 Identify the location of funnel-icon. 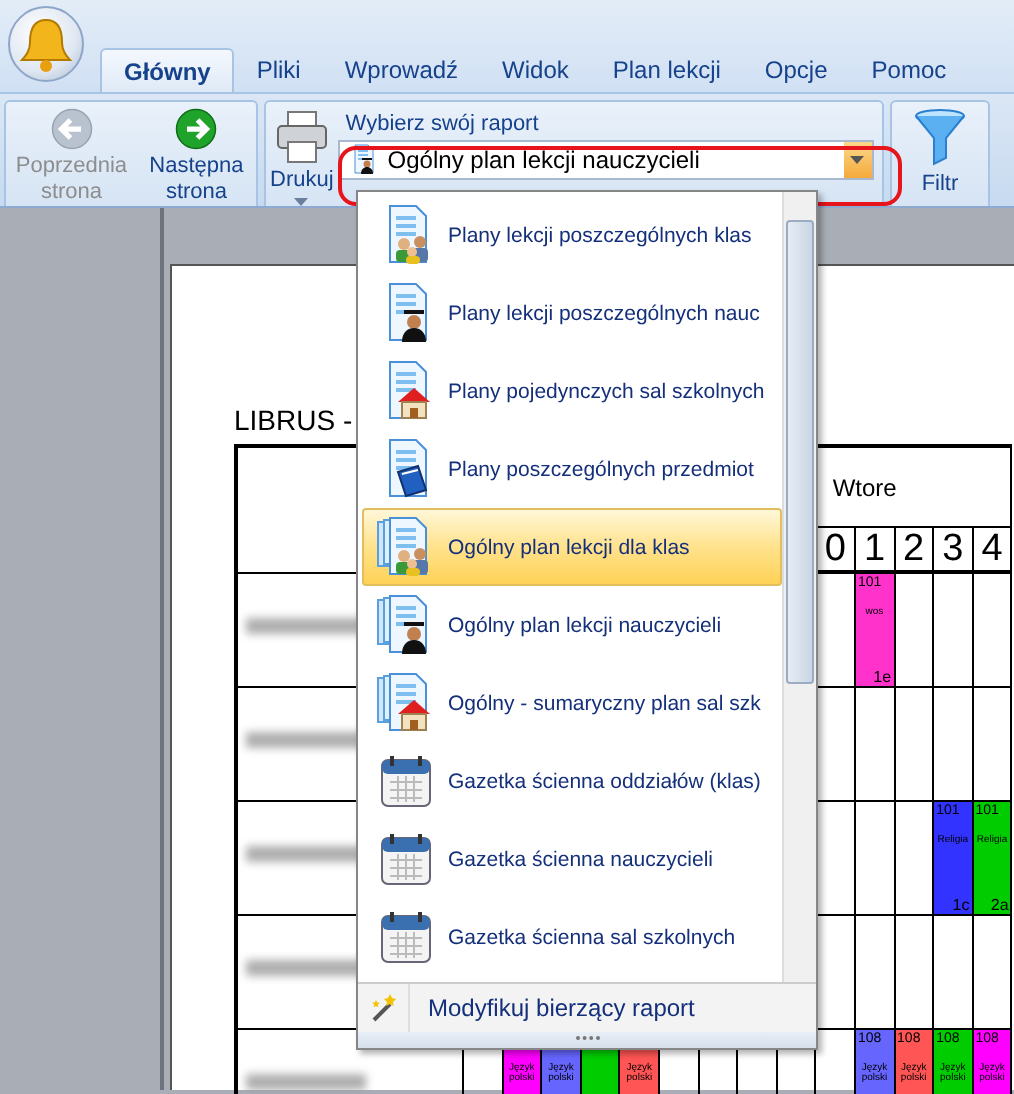
(940, 138).